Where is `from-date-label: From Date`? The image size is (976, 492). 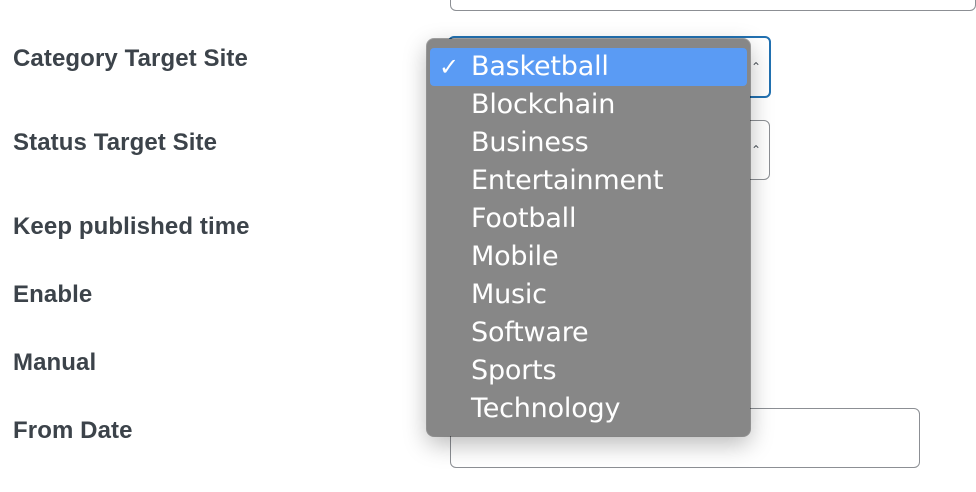
from-date-label: From Date is located at coordinates (73, 430).